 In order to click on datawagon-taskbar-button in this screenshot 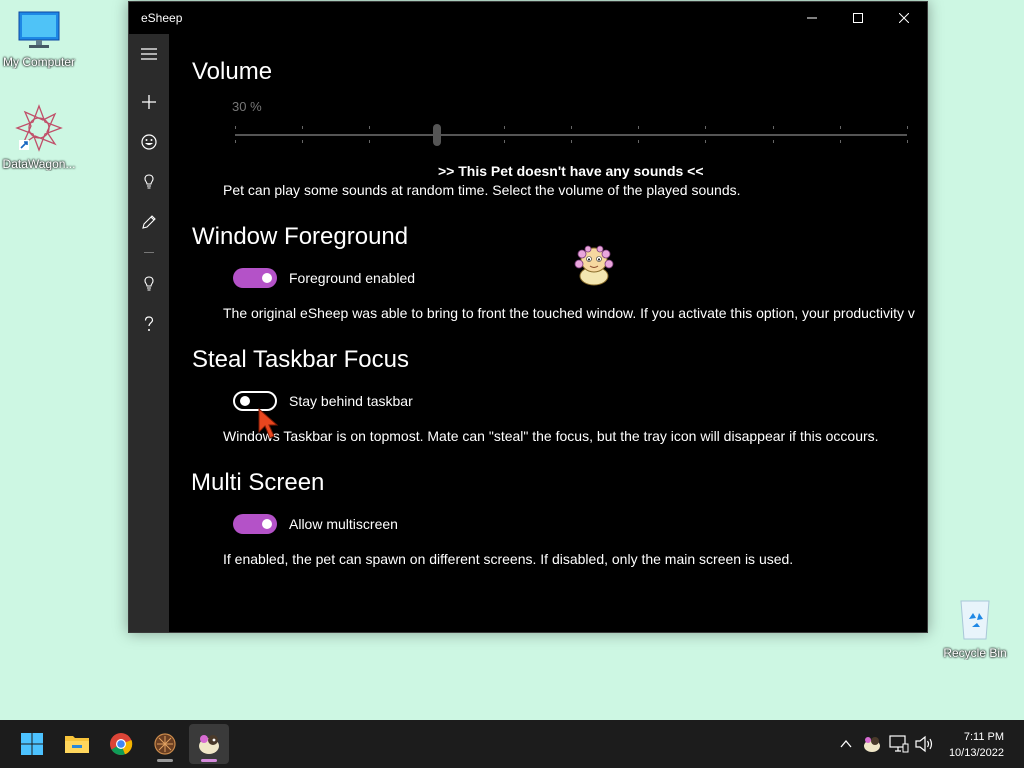, I will do `click(165, 744)`.